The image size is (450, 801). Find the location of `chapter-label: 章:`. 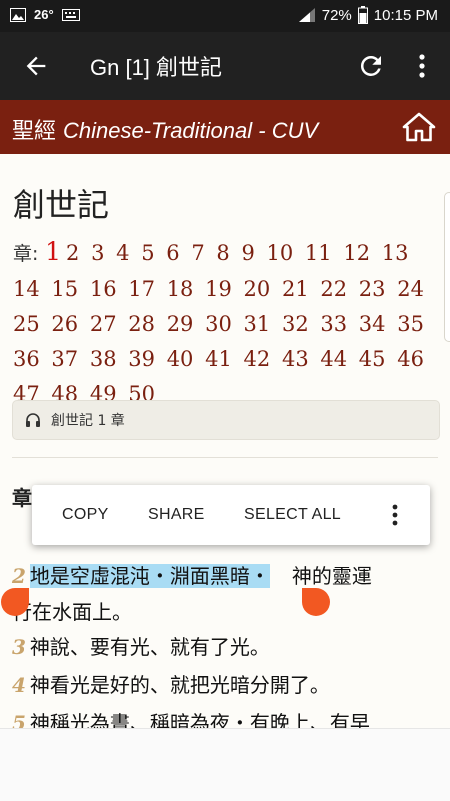

chapter-label: 章: is located at coordinates (26, 254).